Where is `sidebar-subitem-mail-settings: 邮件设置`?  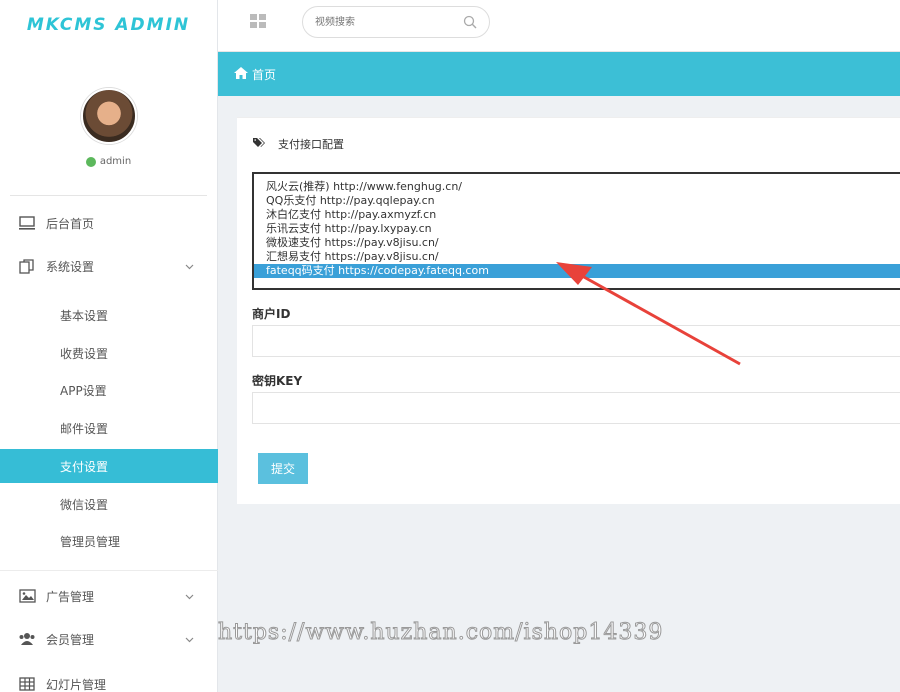
sidebar-subitem-mail-settings: 邮件设置 is located at coordinates (109, 428).